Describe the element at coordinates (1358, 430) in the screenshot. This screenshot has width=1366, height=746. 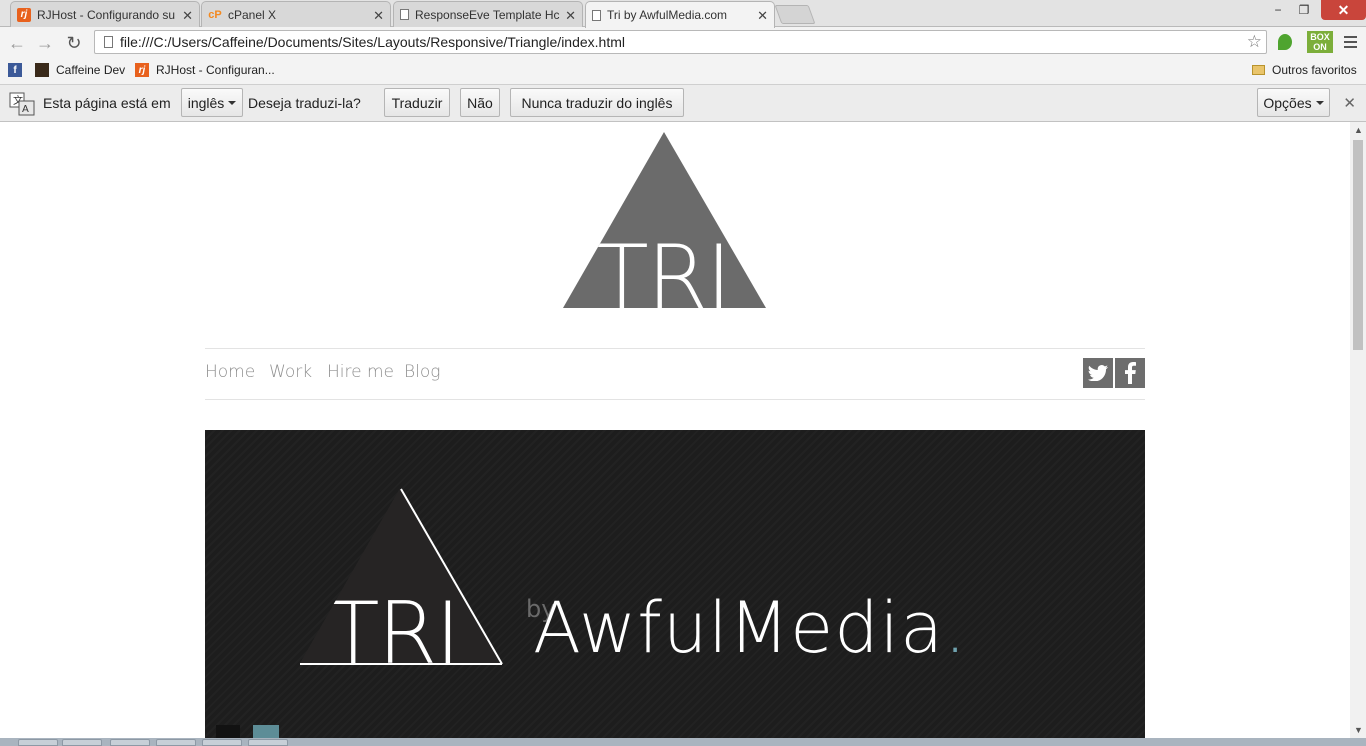
I see `page-scrollbar: ▲ ▼` at that location.